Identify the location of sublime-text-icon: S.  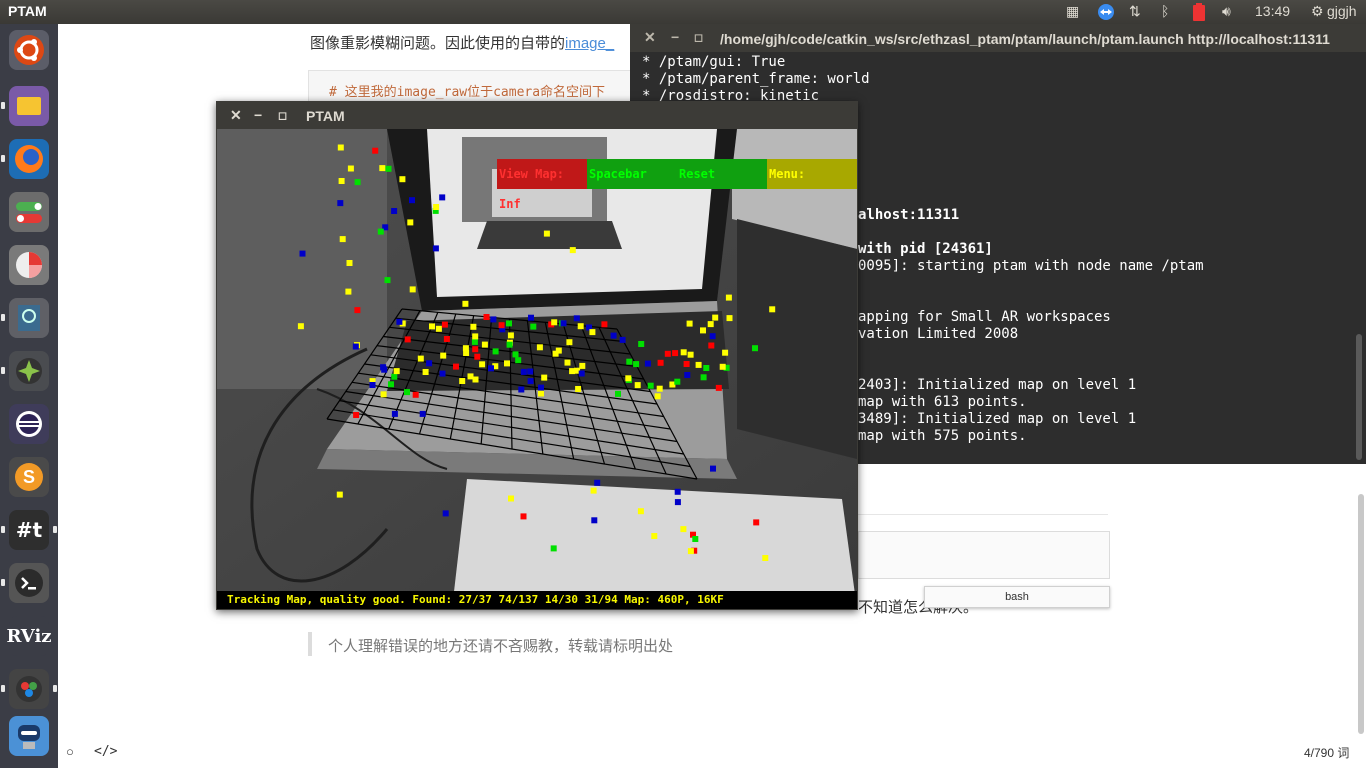
(29, 477).